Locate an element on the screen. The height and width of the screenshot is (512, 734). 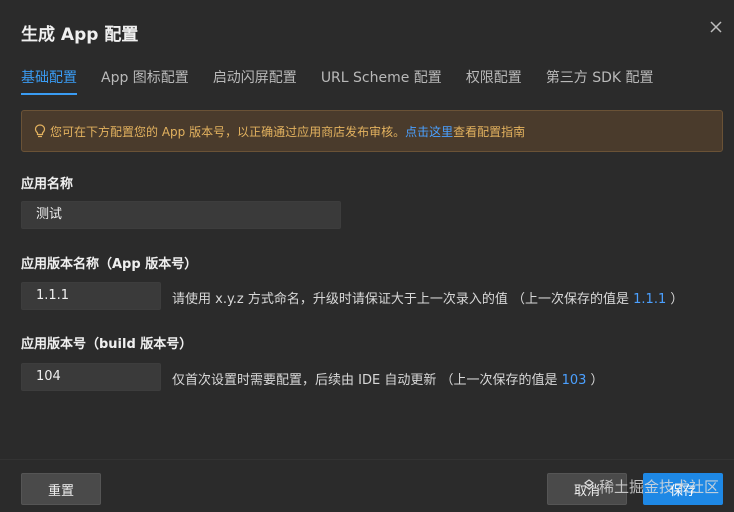
version-code-input: 104 is located at coordinates (91, 377).